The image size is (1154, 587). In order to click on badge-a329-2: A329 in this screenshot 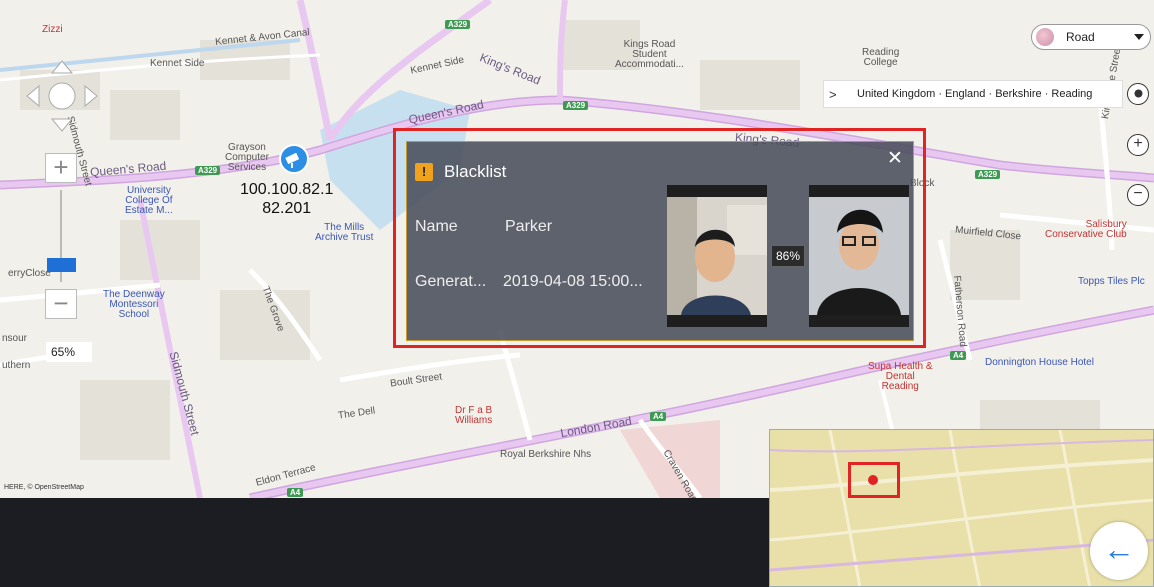, I will do `click(208, 170)`.